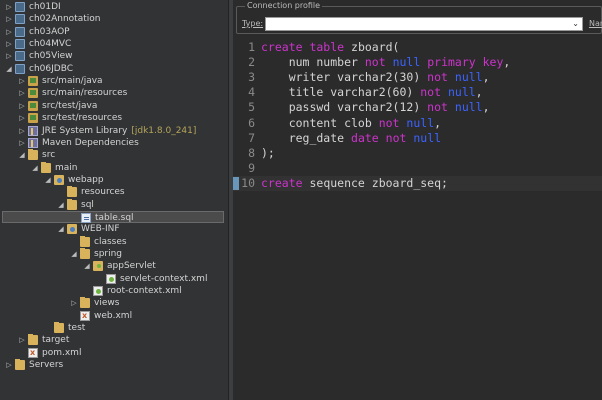  What do you see at coordinates (251, 122) in the screenshot?
I see `line-number: 6` at bounding box center [251, 122].